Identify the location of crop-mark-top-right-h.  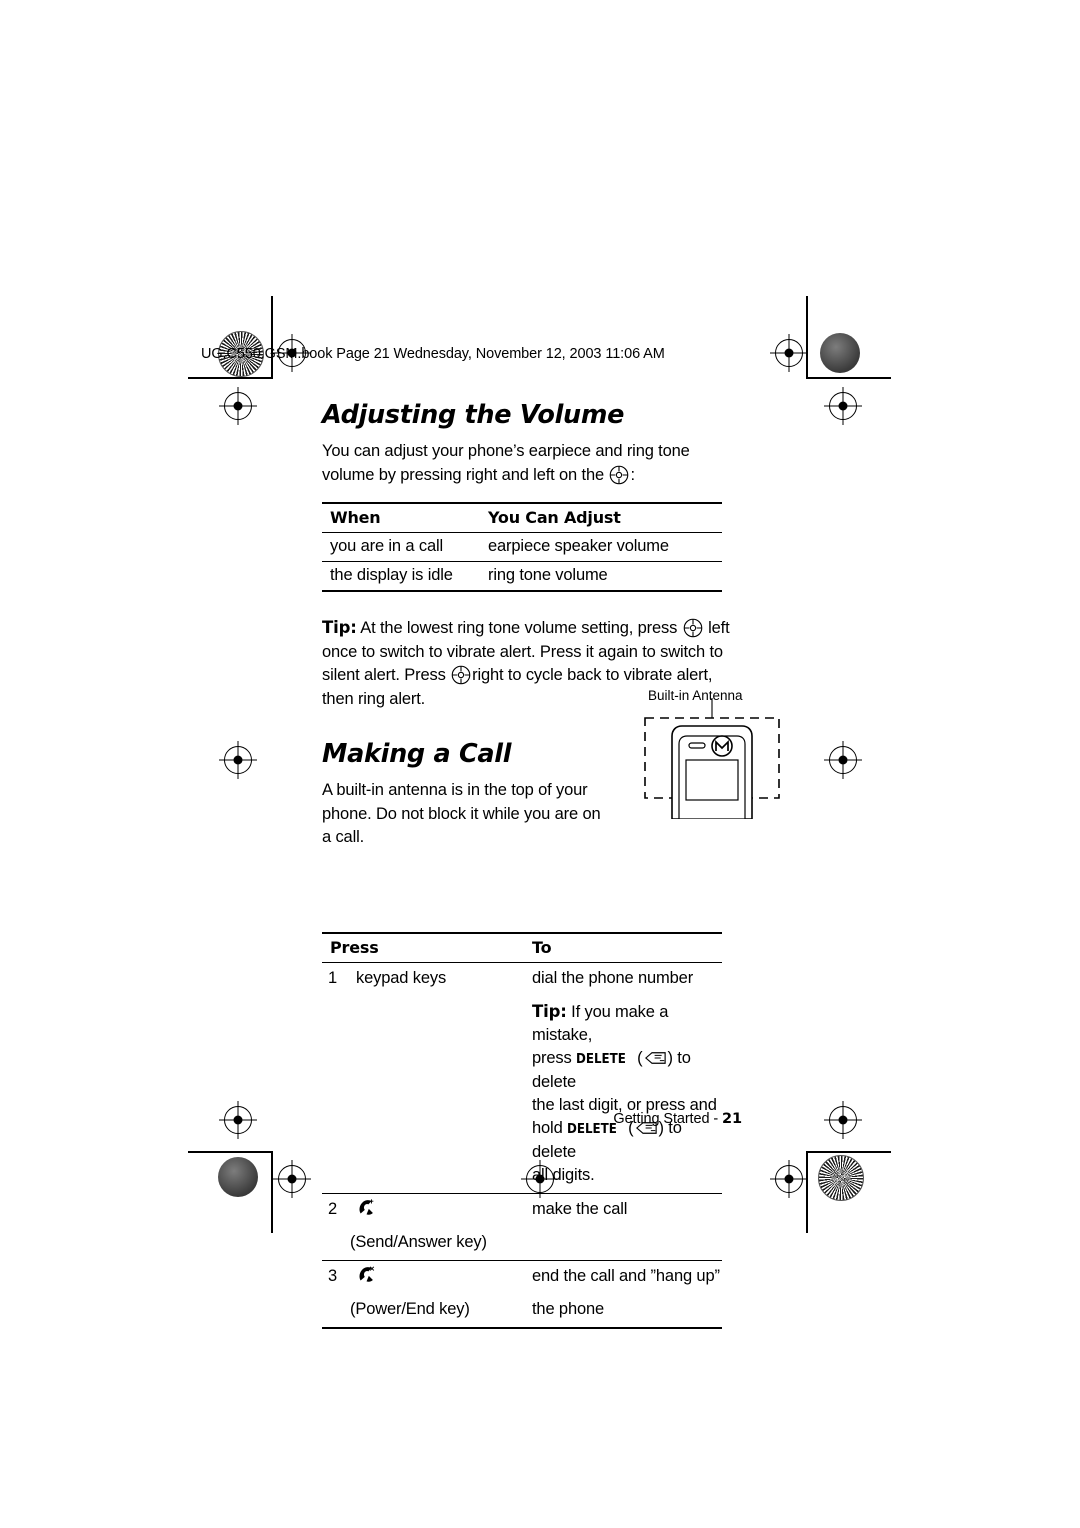
(848, 378).